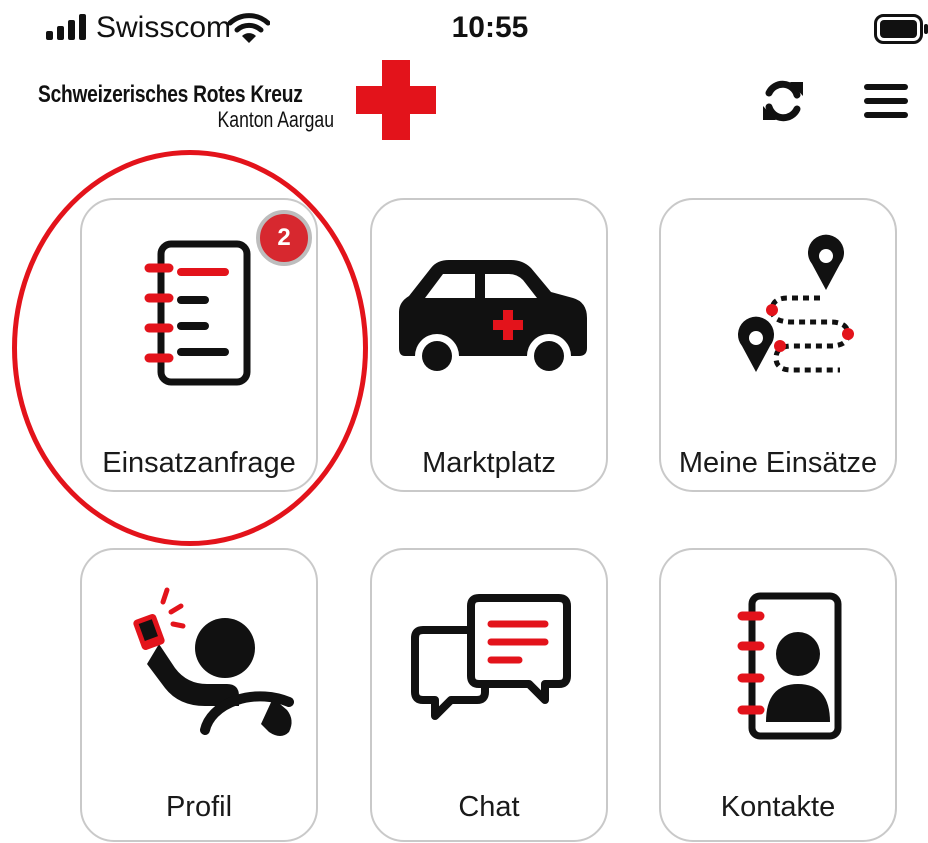  I want to click on wifi-icon, so click(249, 28).